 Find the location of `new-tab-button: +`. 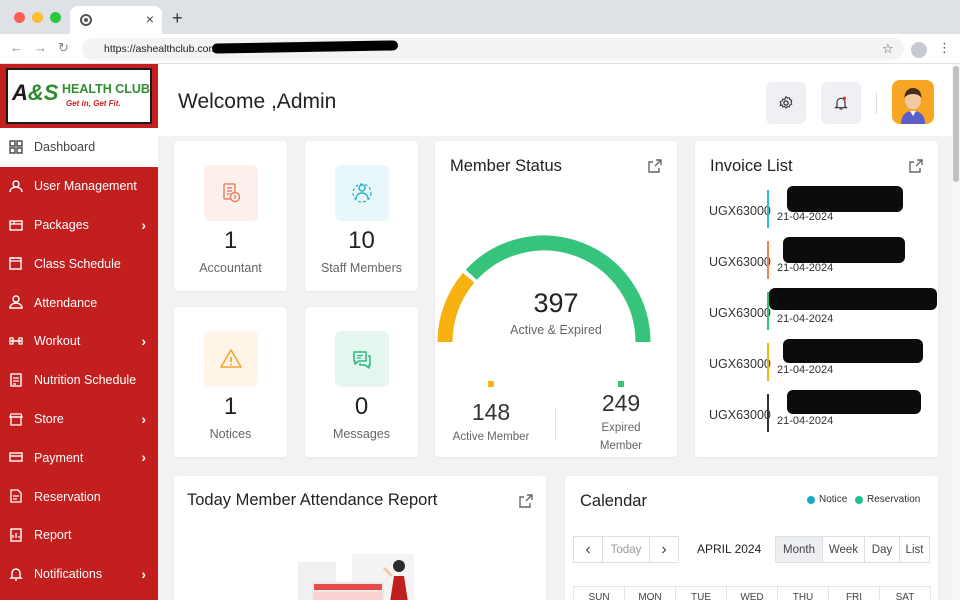

new-tab-button: + is located at coordinates (177, 18).